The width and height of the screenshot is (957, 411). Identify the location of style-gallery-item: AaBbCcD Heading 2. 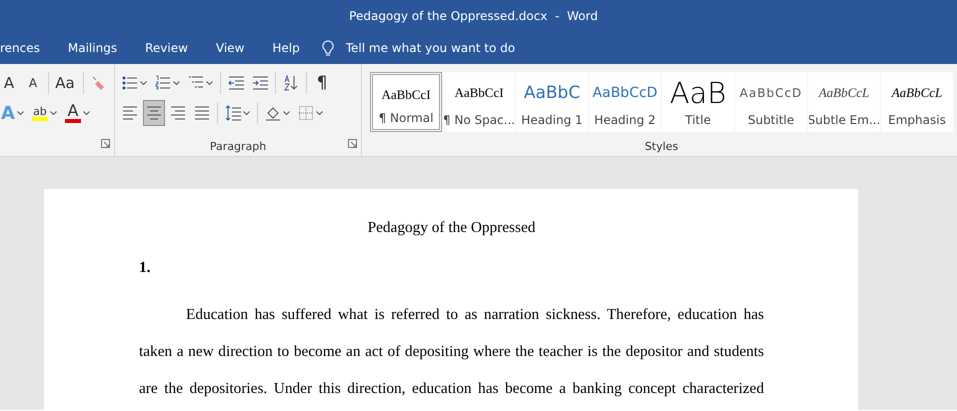
(625, 102).